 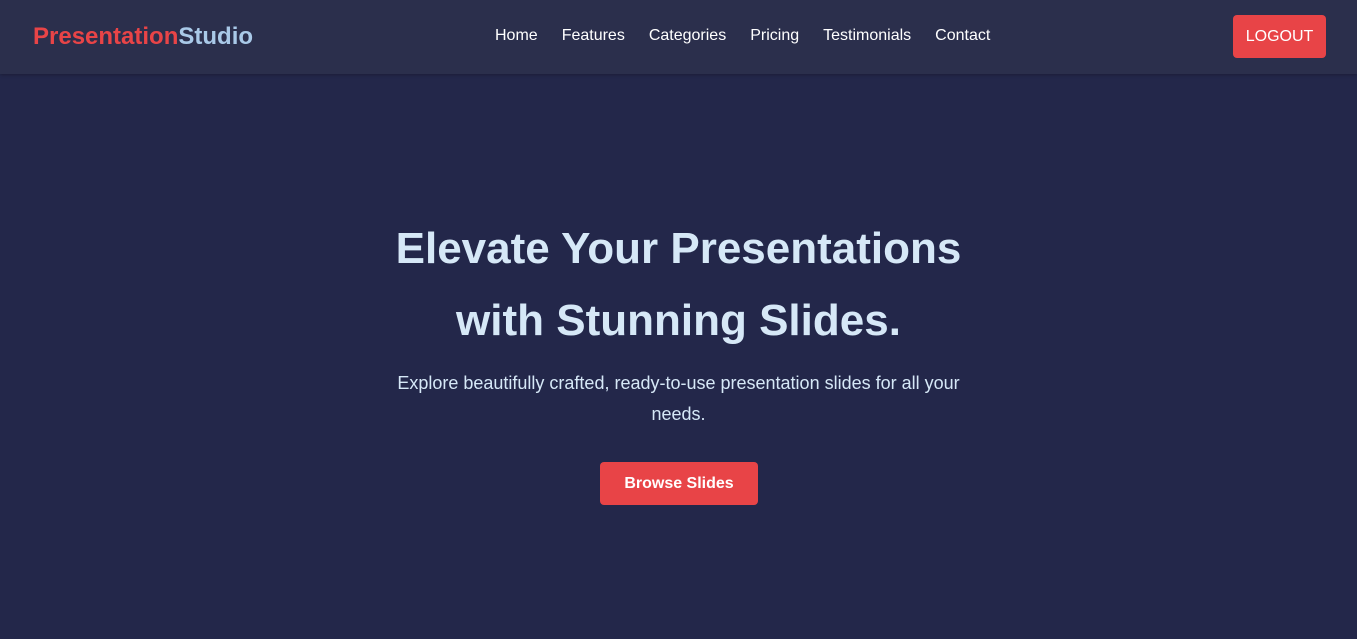 I want to click on nav-item-features: Features, so click(x=605, y=36).